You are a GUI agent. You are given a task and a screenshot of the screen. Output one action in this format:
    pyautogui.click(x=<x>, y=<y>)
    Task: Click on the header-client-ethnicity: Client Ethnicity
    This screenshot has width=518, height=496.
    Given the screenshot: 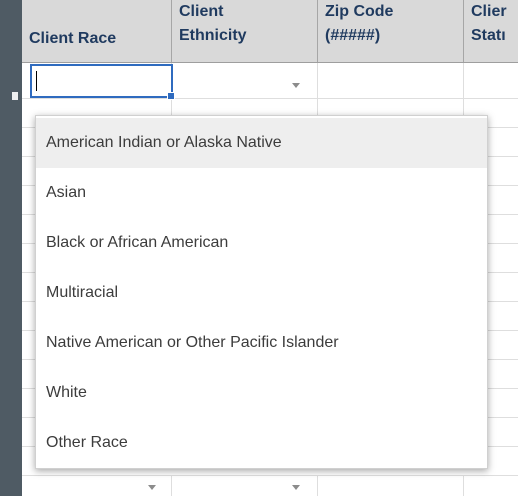 What is the action you would take?
    pyautogui.click(x=245, y=31)
    